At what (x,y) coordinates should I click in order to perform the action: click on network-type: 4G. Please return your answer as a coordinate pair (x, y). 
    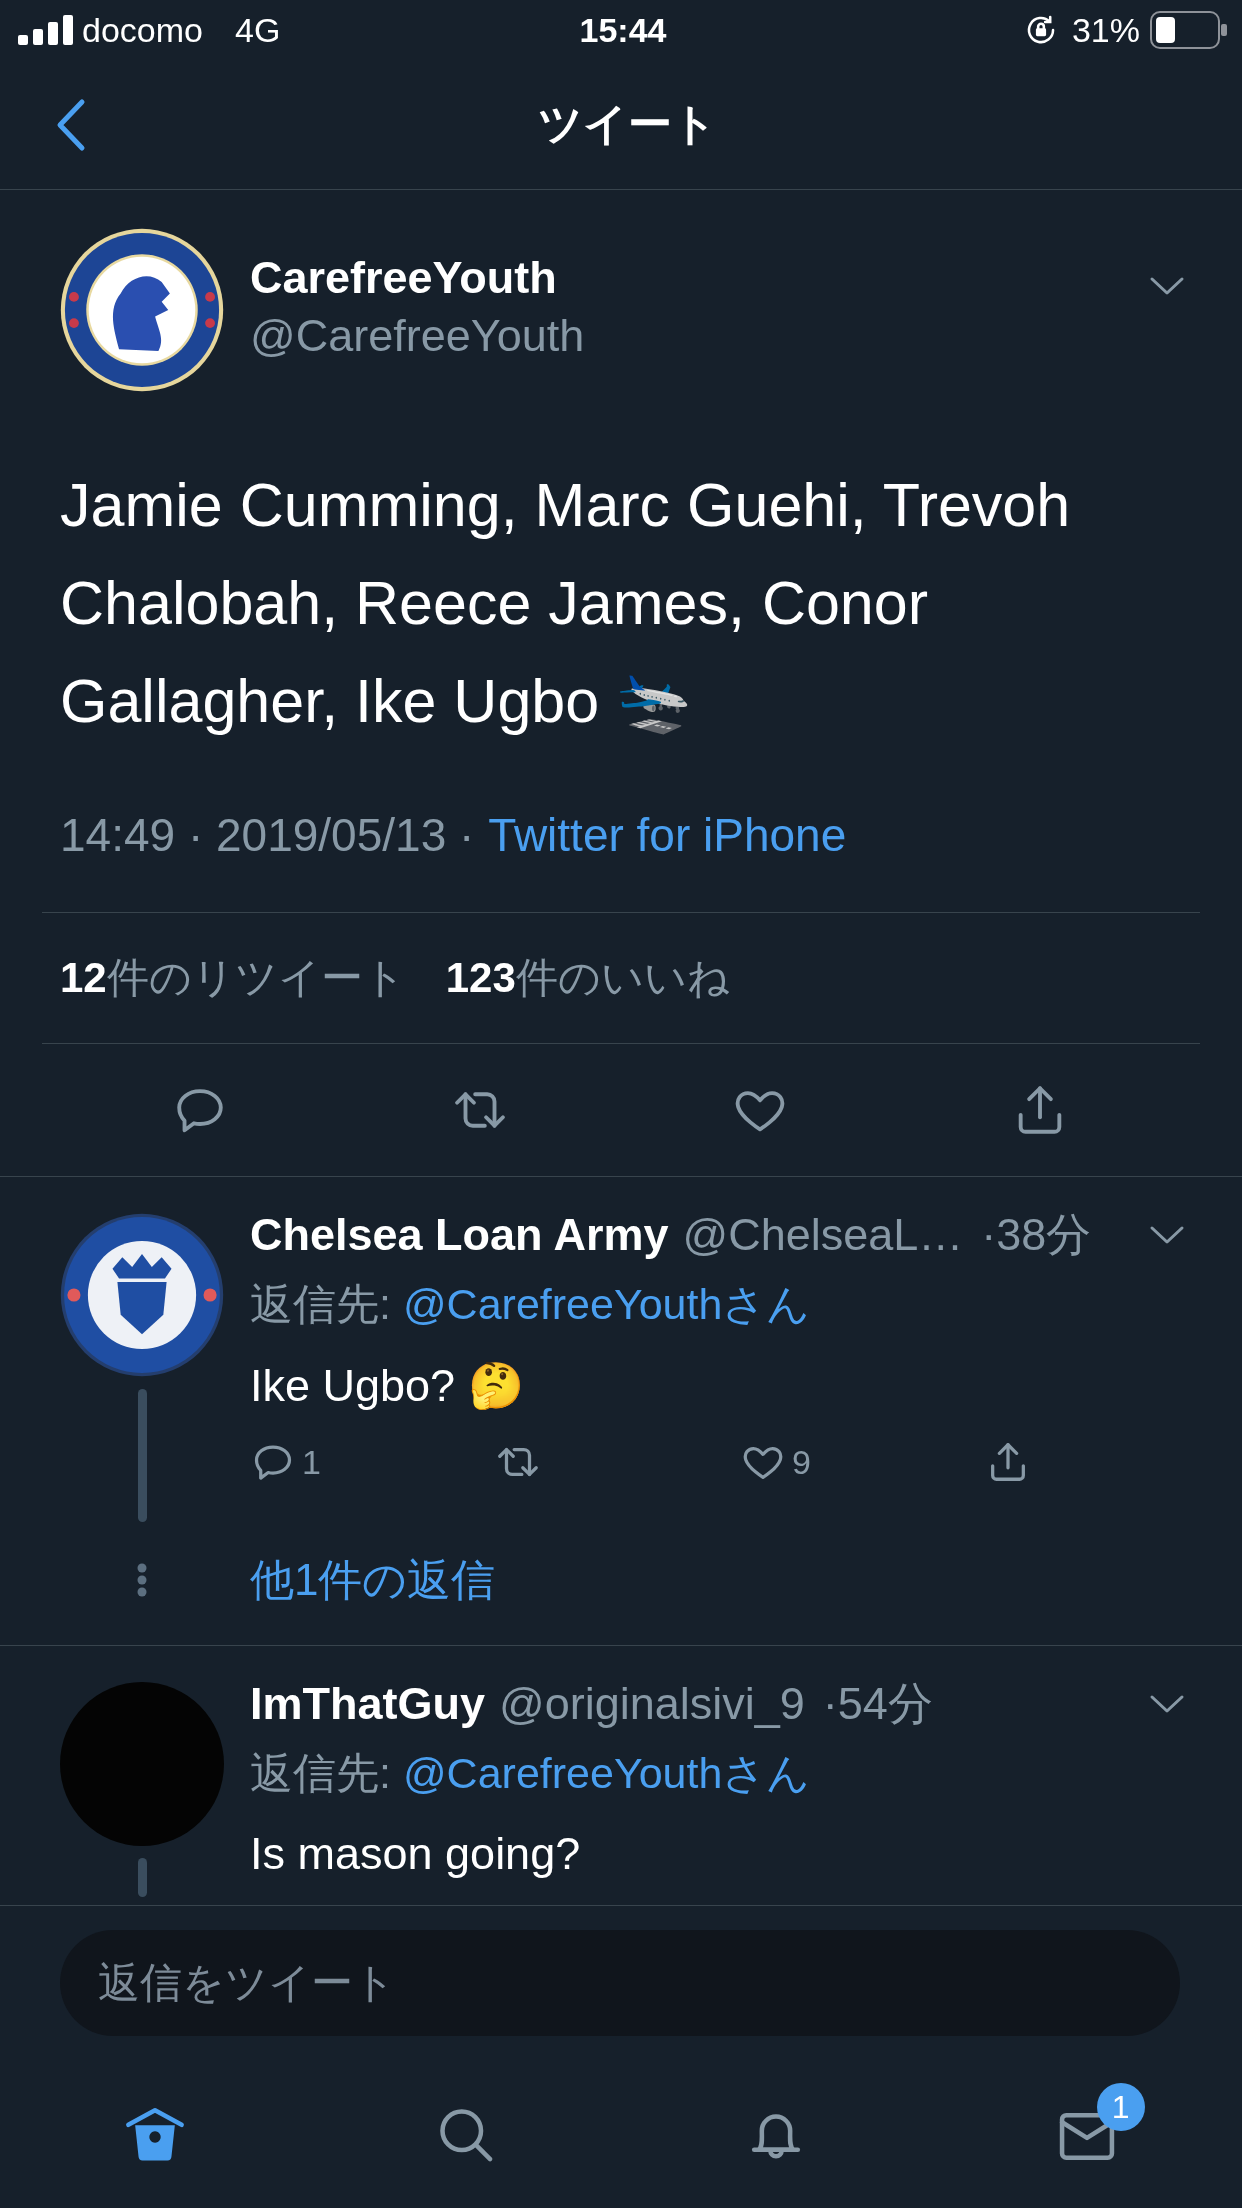
    Looking at the image, I should click on (257, 30).